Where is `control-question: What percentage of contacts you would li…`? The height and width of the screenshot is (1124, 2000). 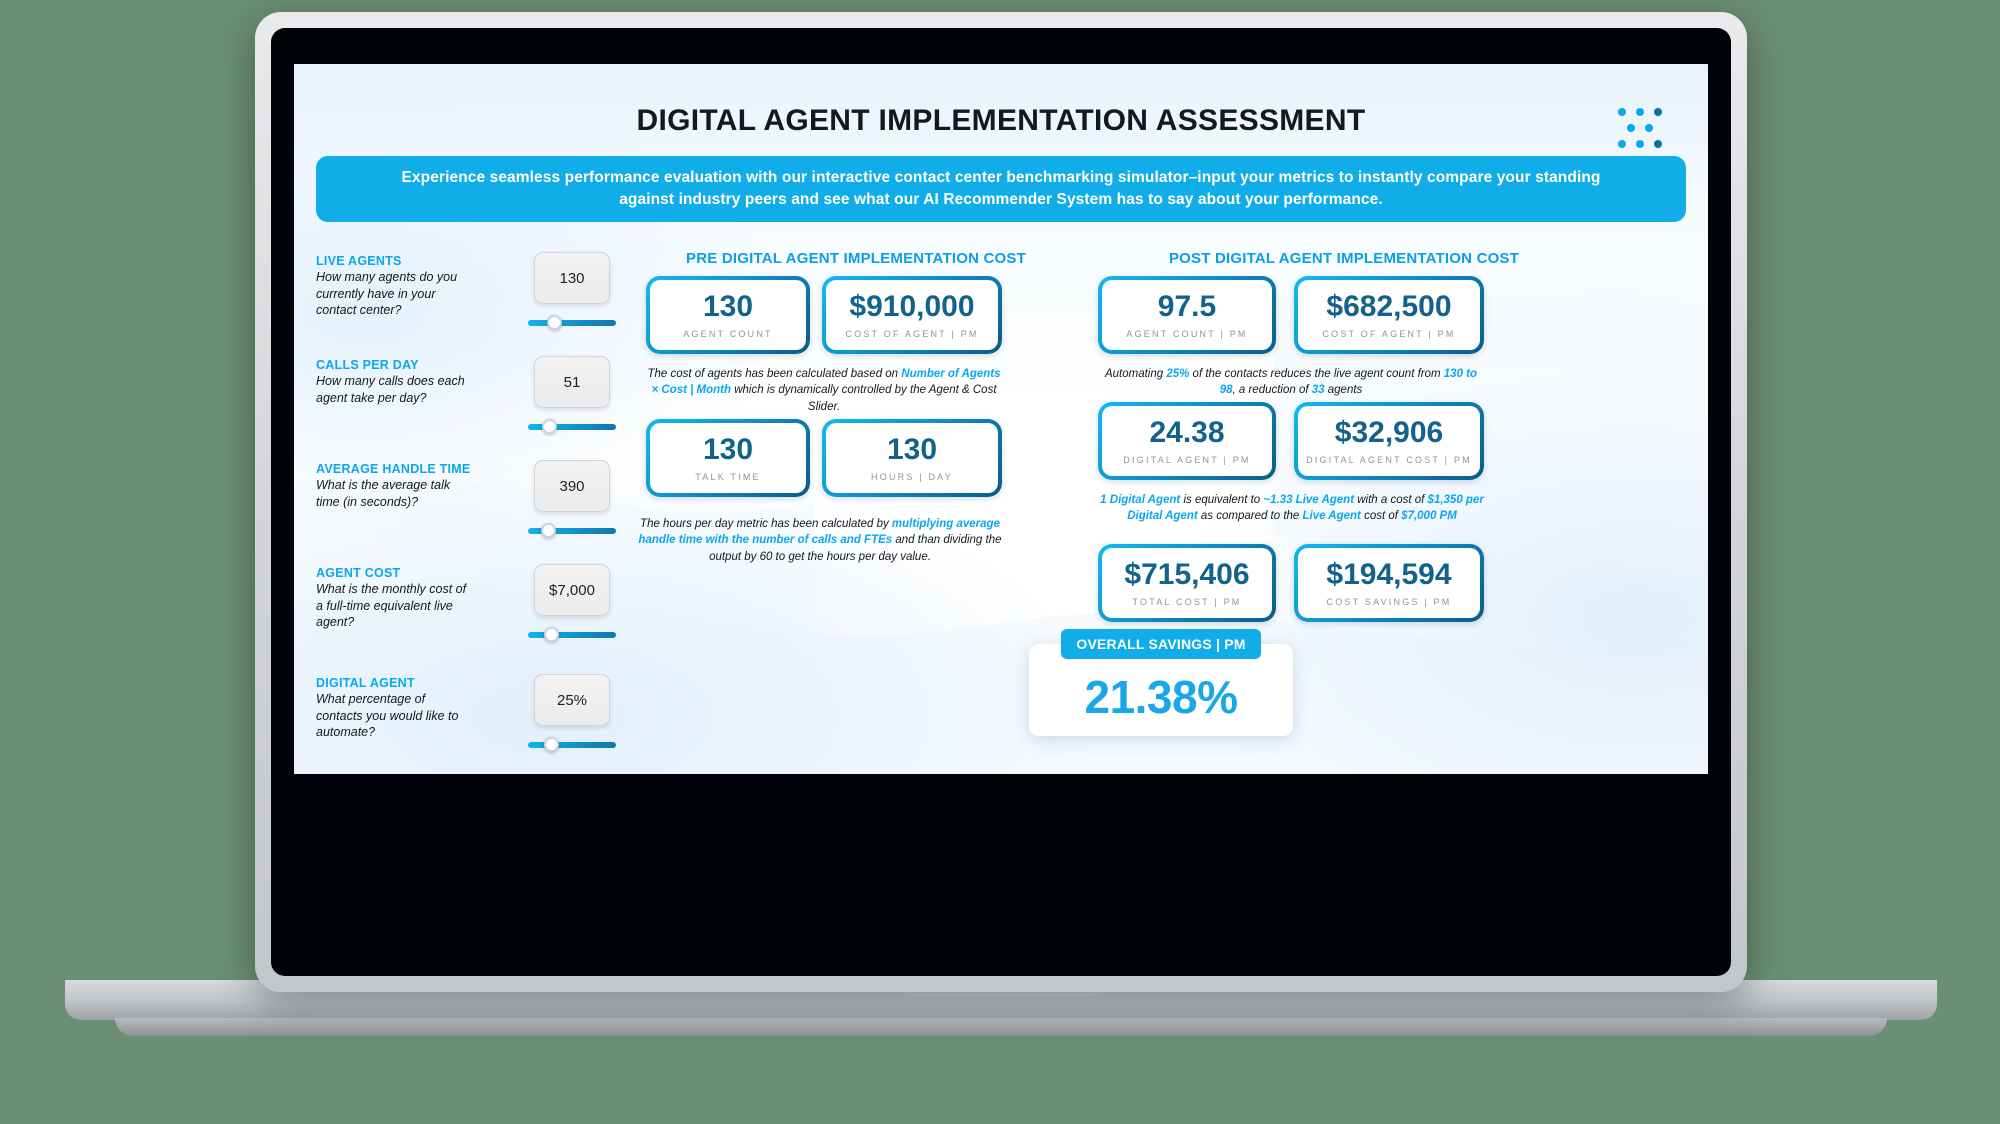 control-question: What percentage of contacts you would li… is located at coordinates (387, 716).